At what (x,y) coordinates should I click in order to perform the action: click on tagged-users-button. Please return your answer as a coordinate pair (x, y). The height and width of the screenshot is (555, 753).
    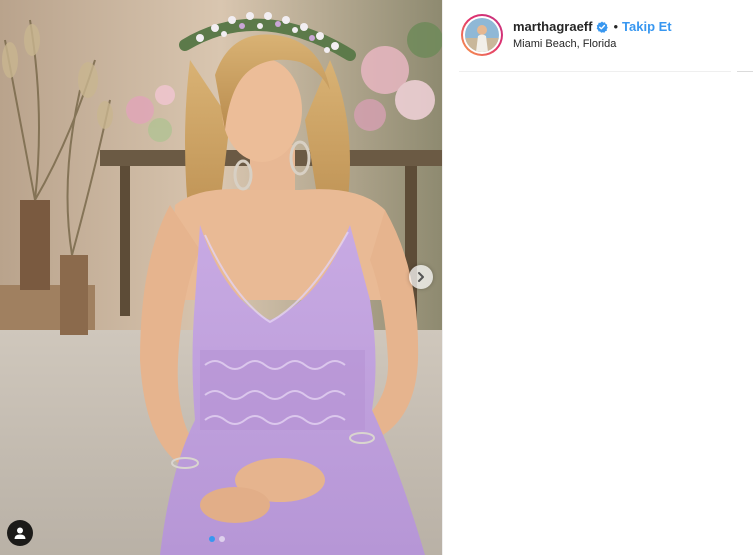
    Looking at the image, I should click on (20, 533).